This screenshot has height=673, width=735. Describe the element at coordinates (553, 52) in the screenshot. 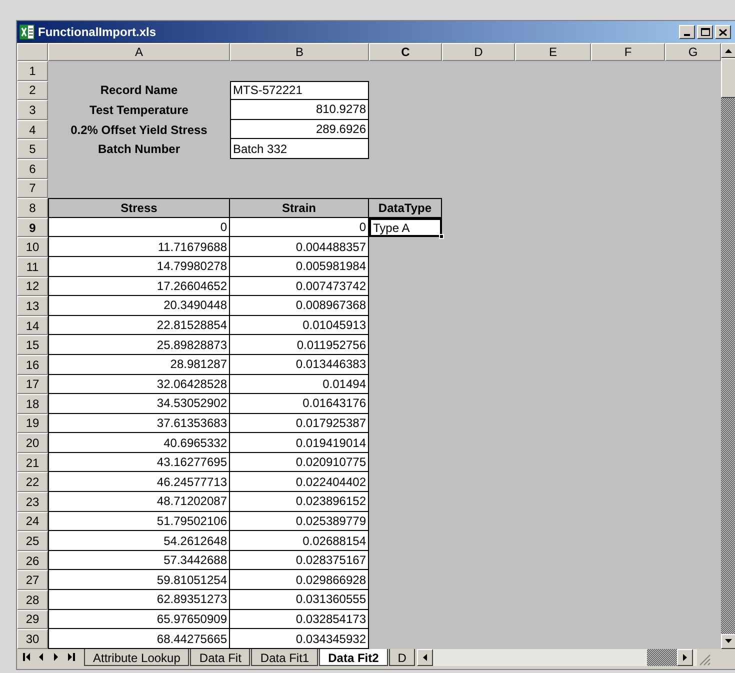

I see `column-header: E` at that location.